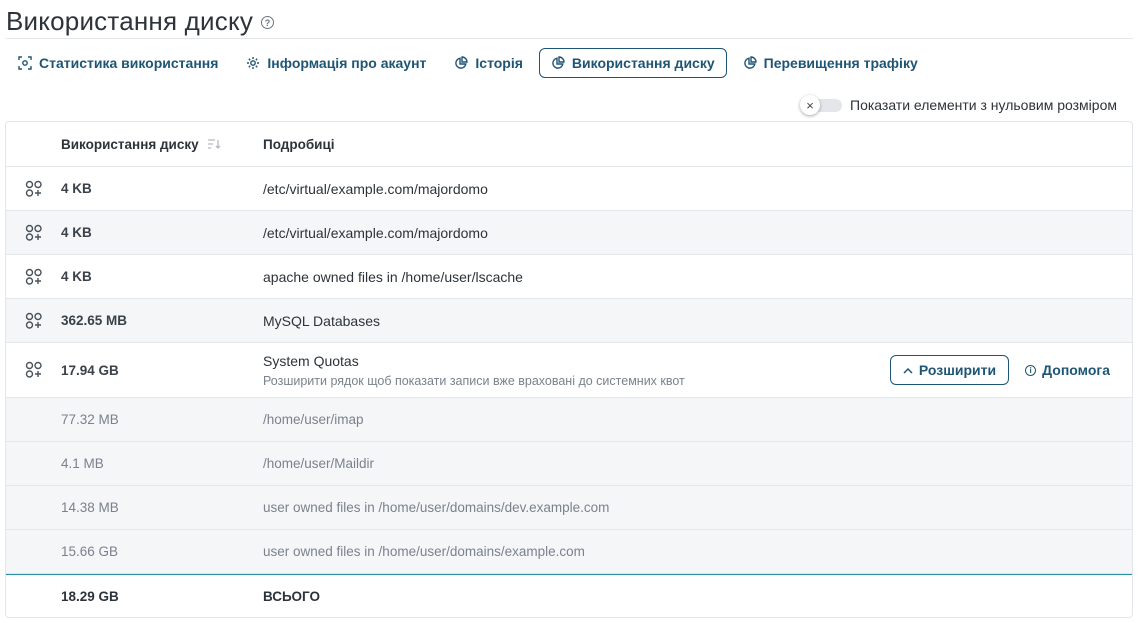 The height and width of the screenshot is (623, 1139). Describe the element at coordinates (319, 463) in the screenshot. I see `detail-cell: /home/user/Maildir` at that location.